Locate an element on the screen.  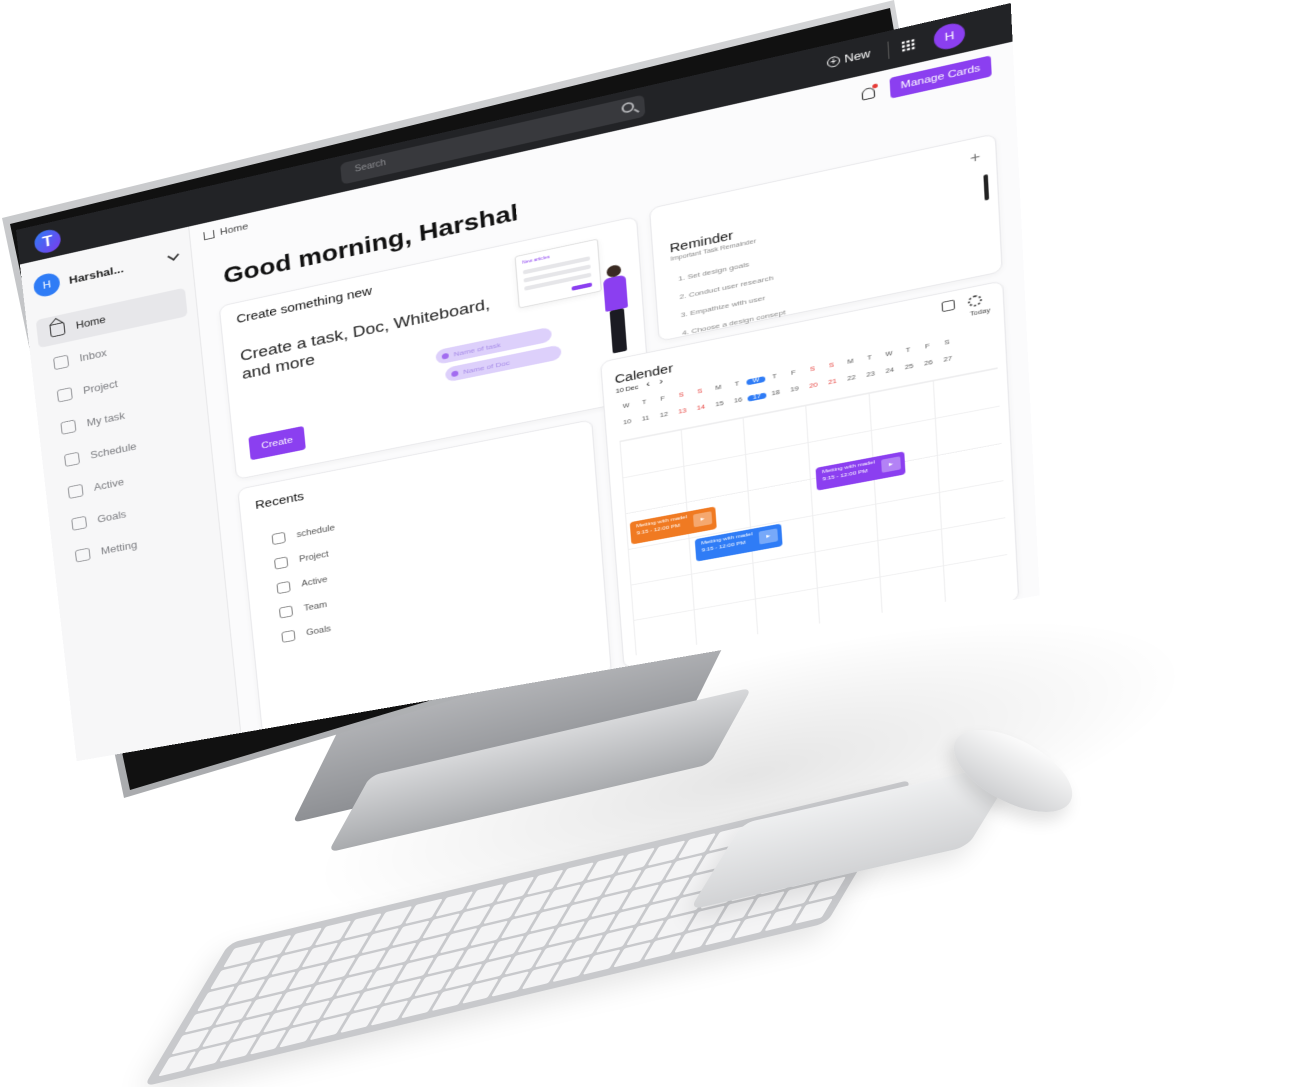
date-cell: 14 is located at coordinates (701, 407).